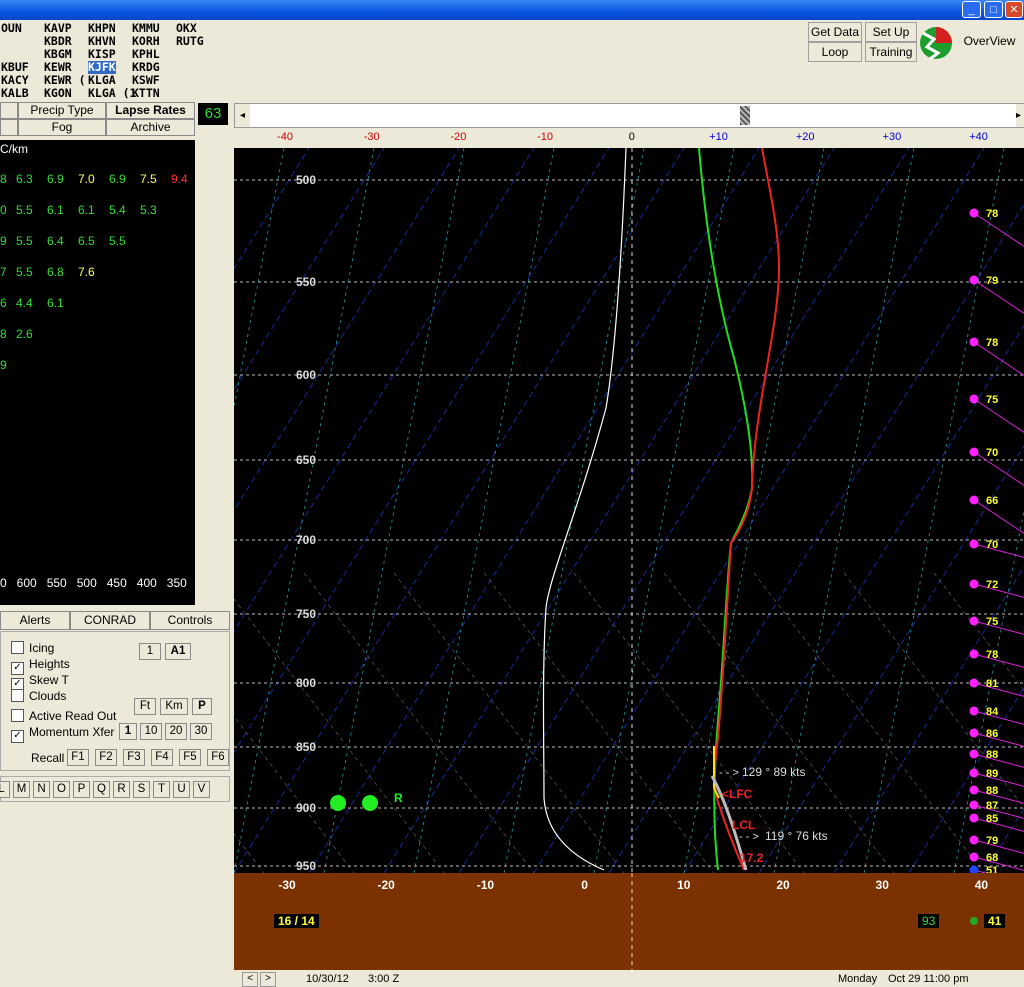  What do you see at coordinates (24, 334) in the screenshot?
I see `lapse-value: 2.6` at bounding box center [24, 334].